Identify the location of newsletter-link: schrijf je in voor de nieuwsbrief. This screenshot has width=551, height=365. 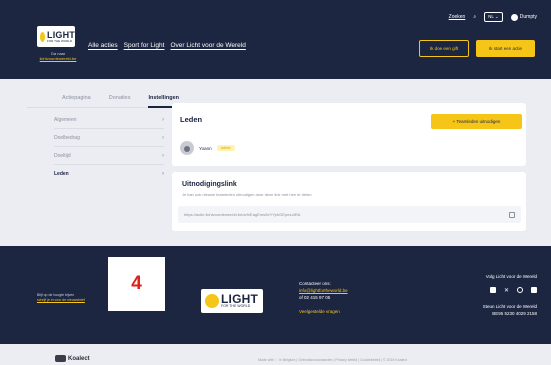
(61, 300).